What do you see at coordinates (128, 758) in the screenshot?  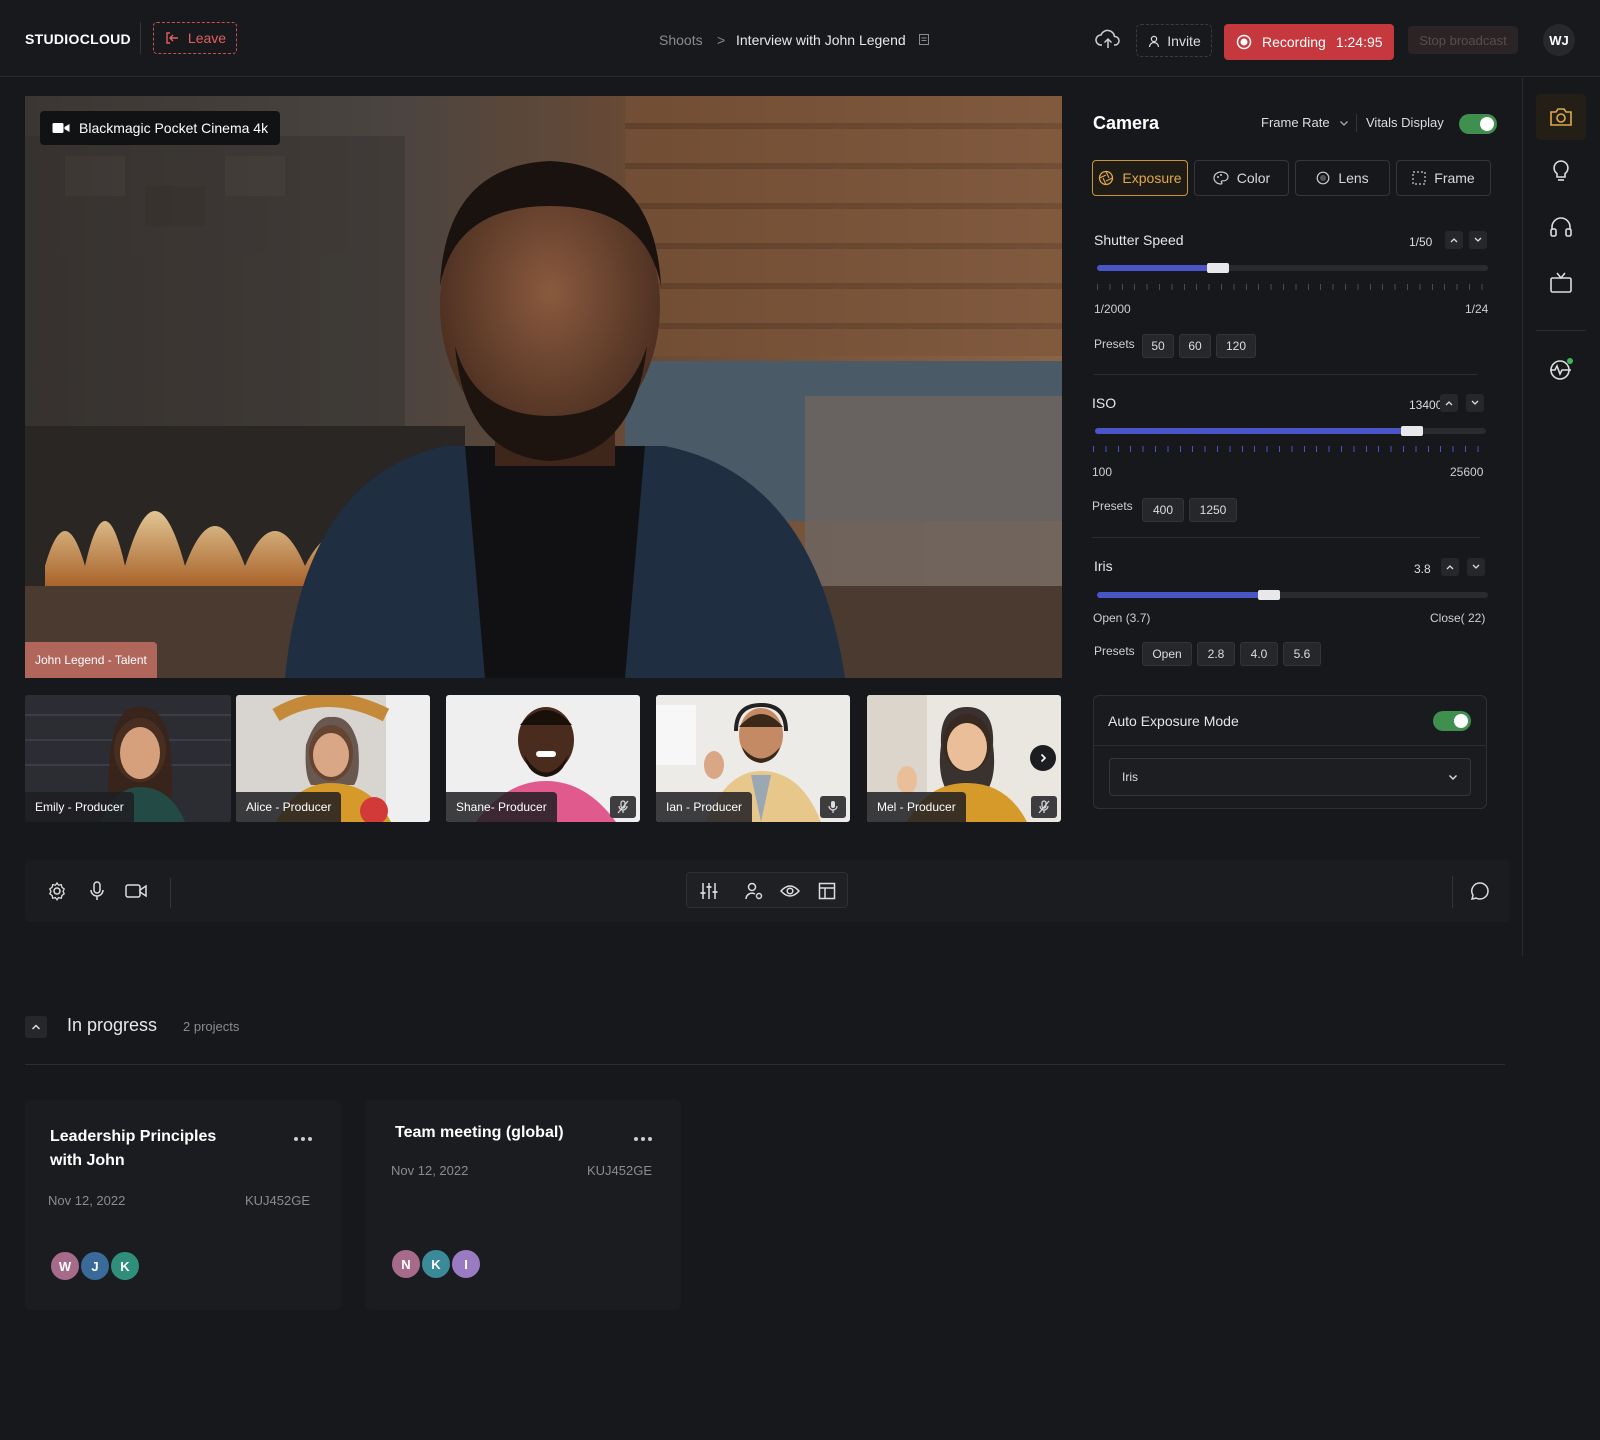 I see `participant-tile: Emily - Producer` at bounding box center [128, 758].